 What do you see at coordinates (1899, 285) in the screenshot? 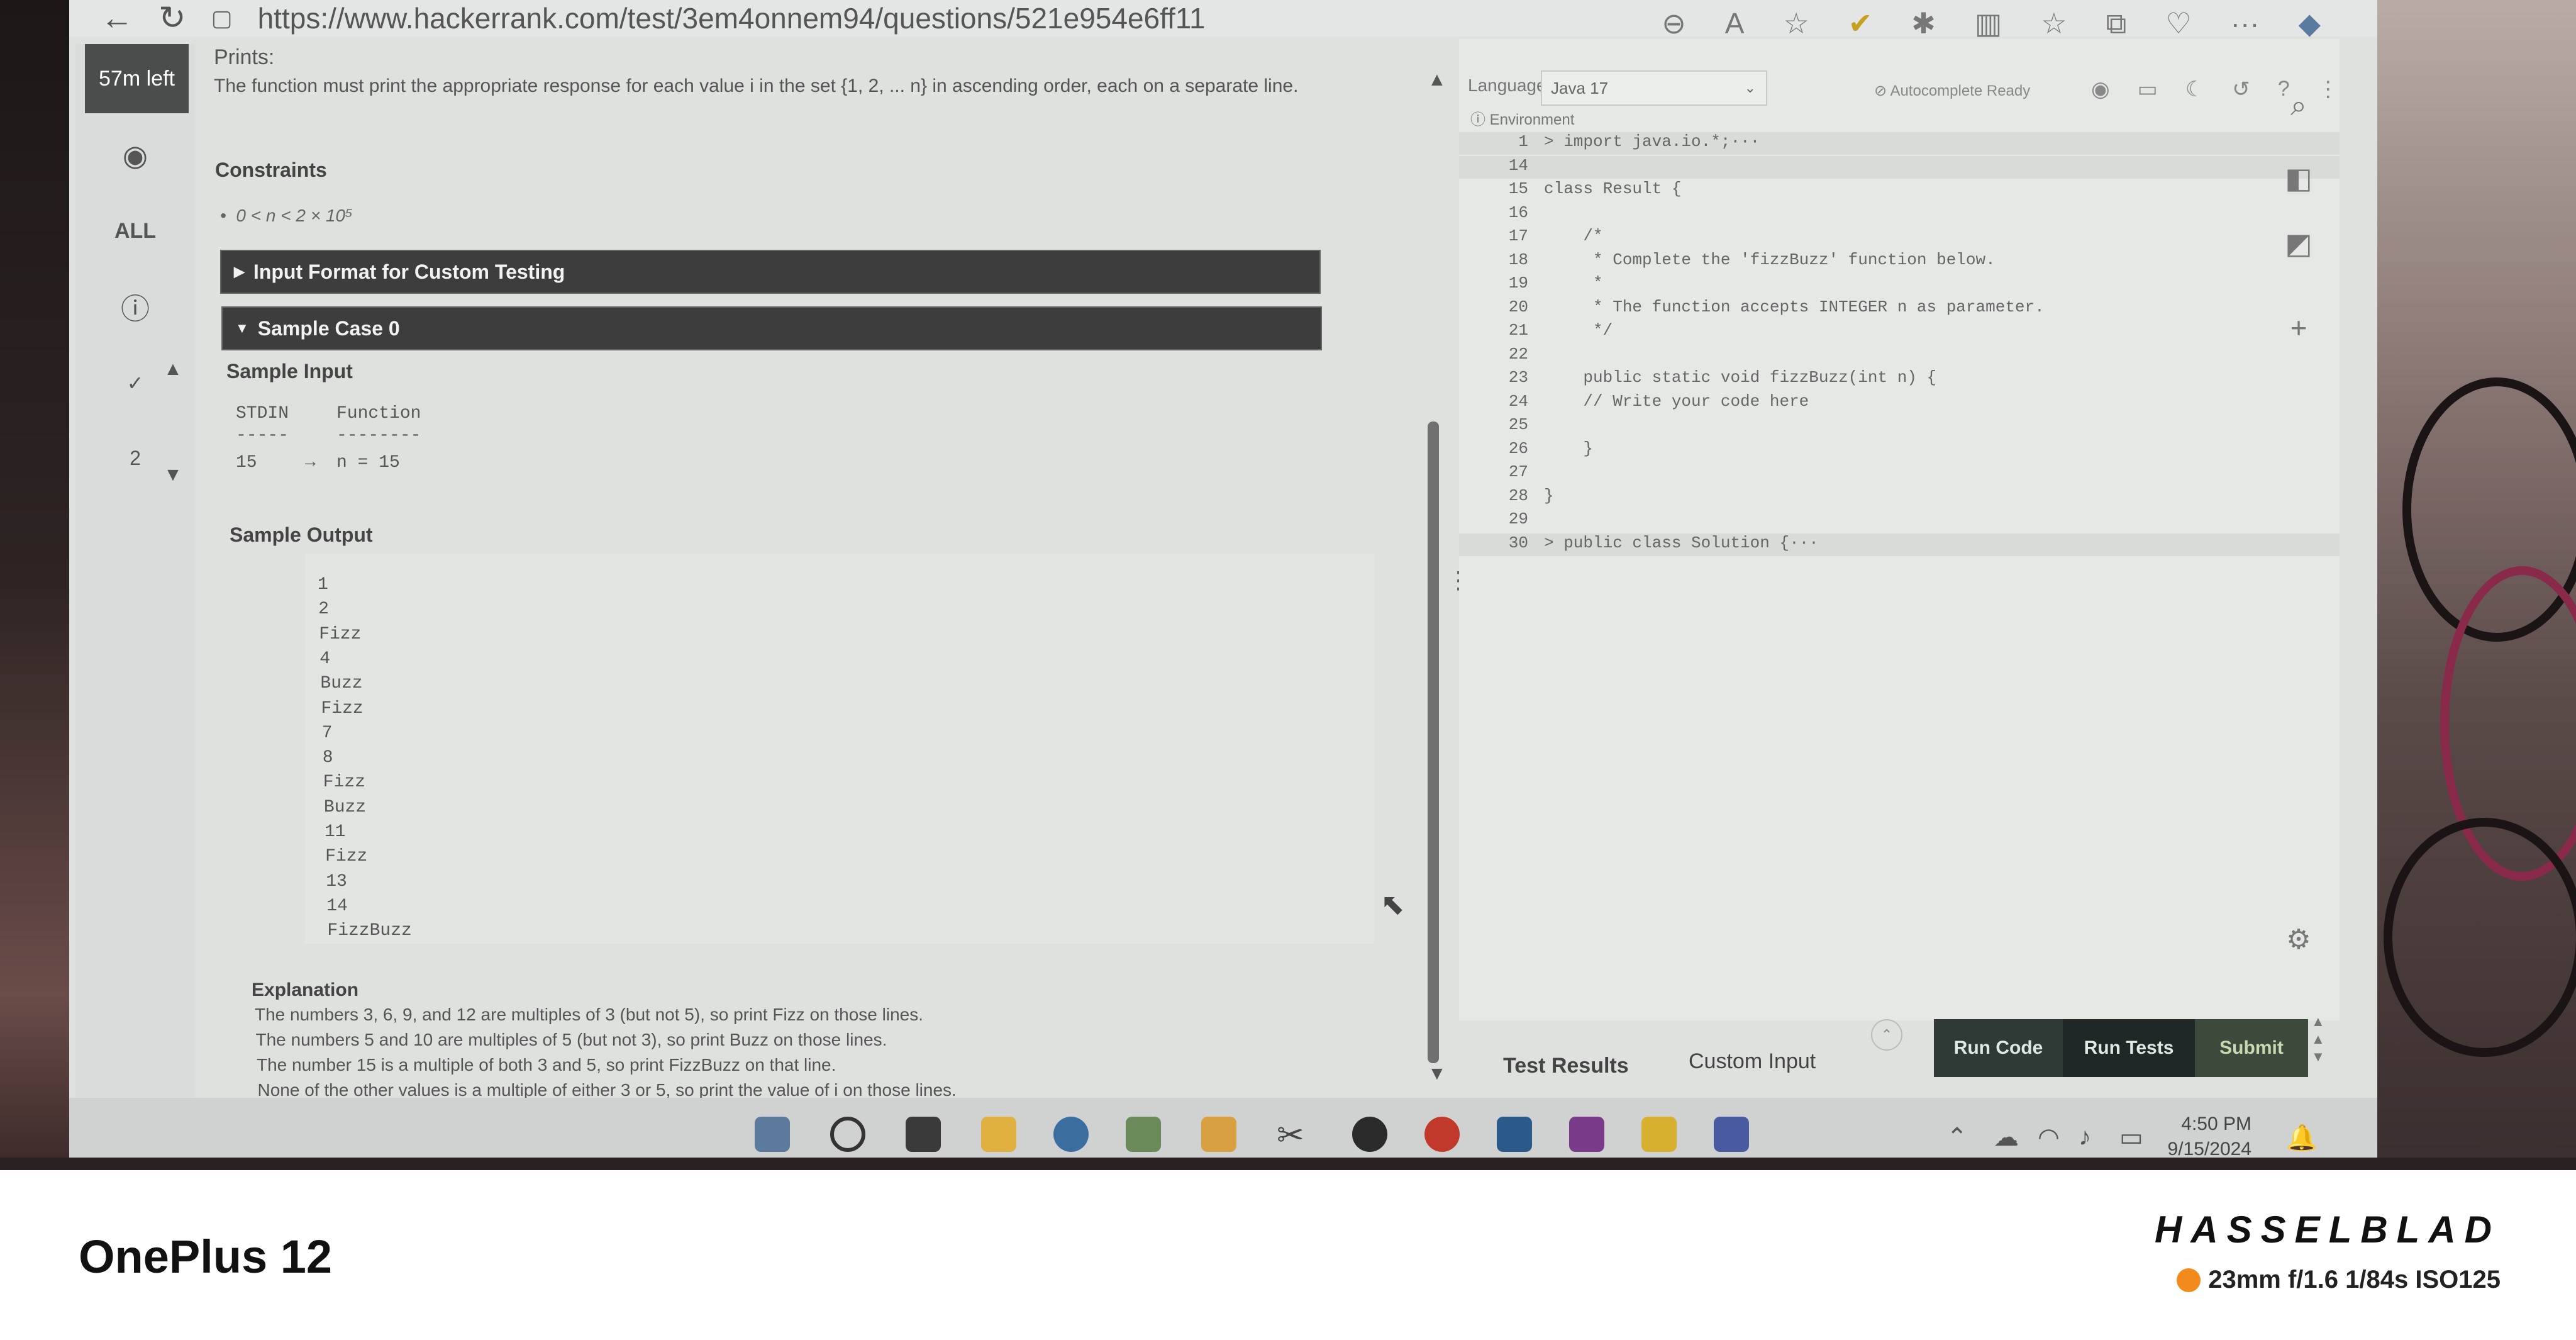
I see `code-line: 19 *` at bounding box center [1899, 285].